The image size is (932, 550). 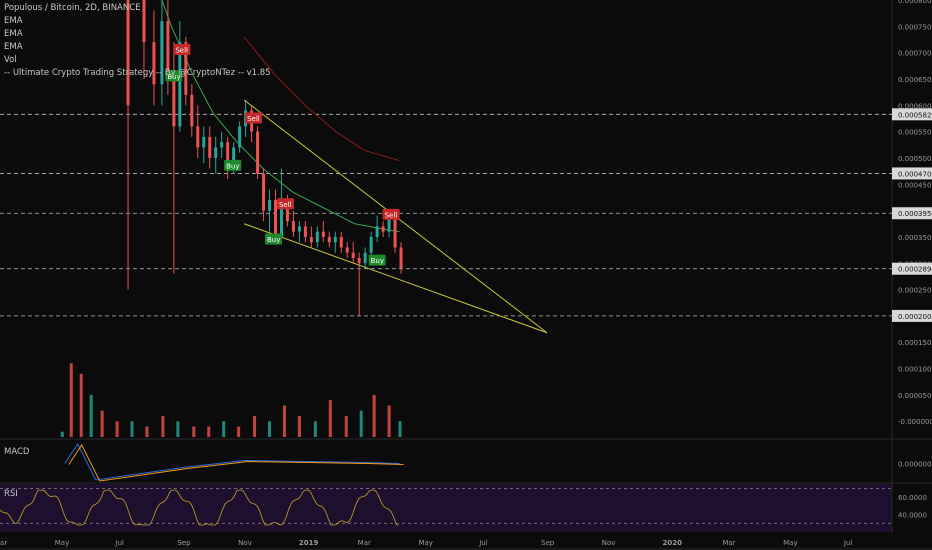 I want to click on indicator-volume: Vol, so click(x=137, y=60).